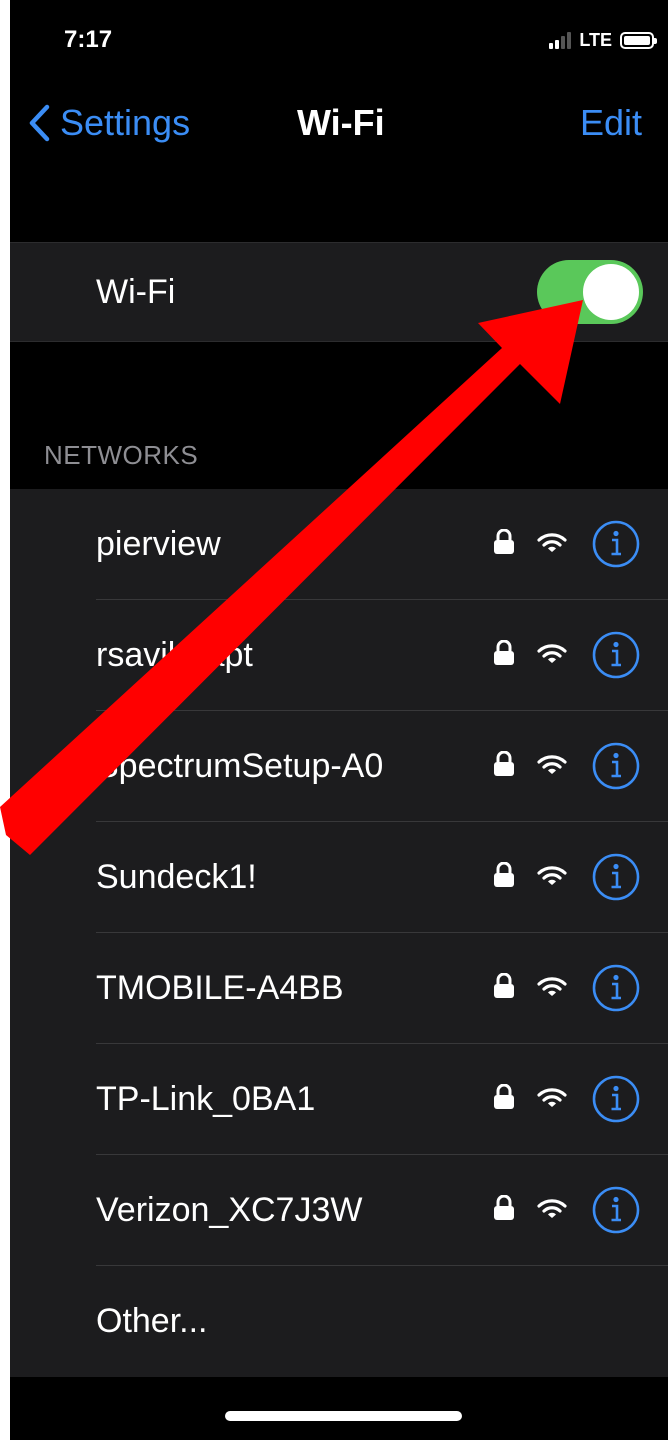  Describe the element at coordinates (339, 655) in the screenshot. I see `network-row: rsavile-apt` at that location.